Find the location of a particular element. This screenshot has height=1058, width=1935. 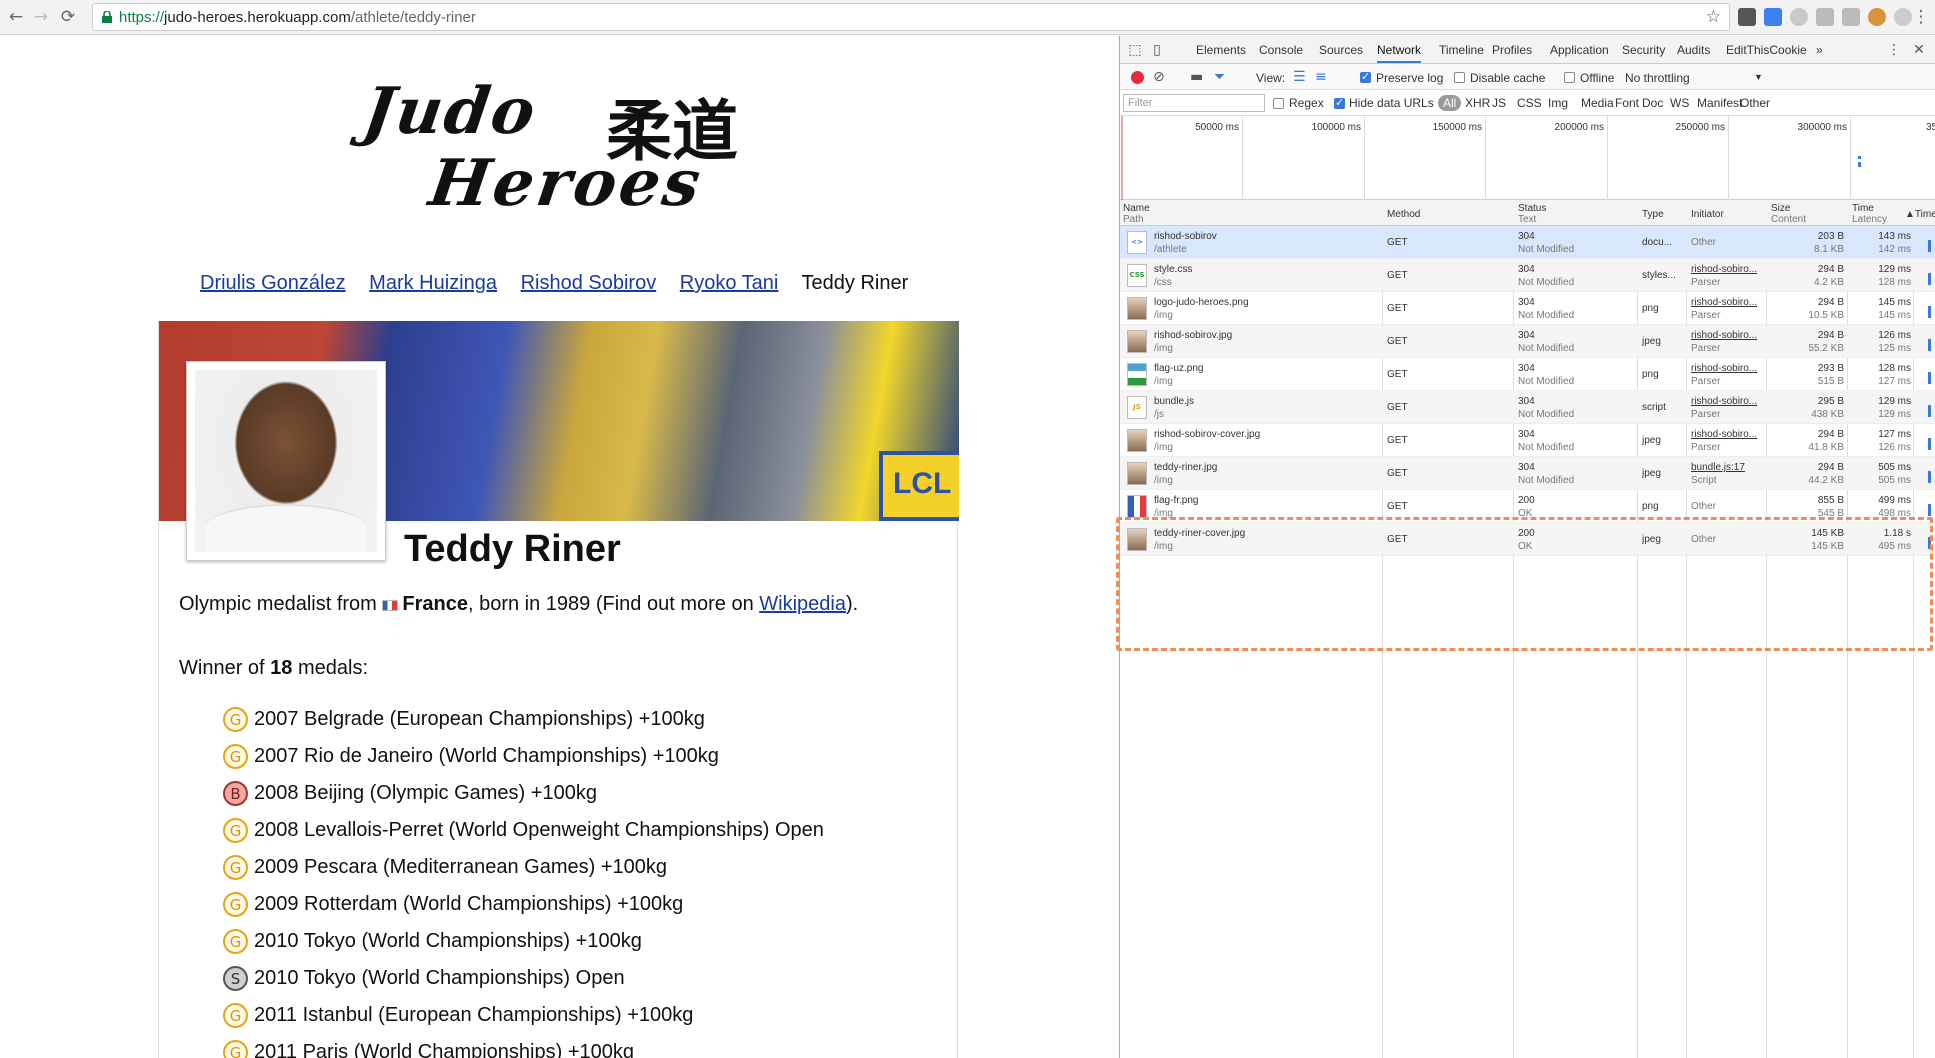

throttling-select: No throttling is located at coordinates (1657, 78).